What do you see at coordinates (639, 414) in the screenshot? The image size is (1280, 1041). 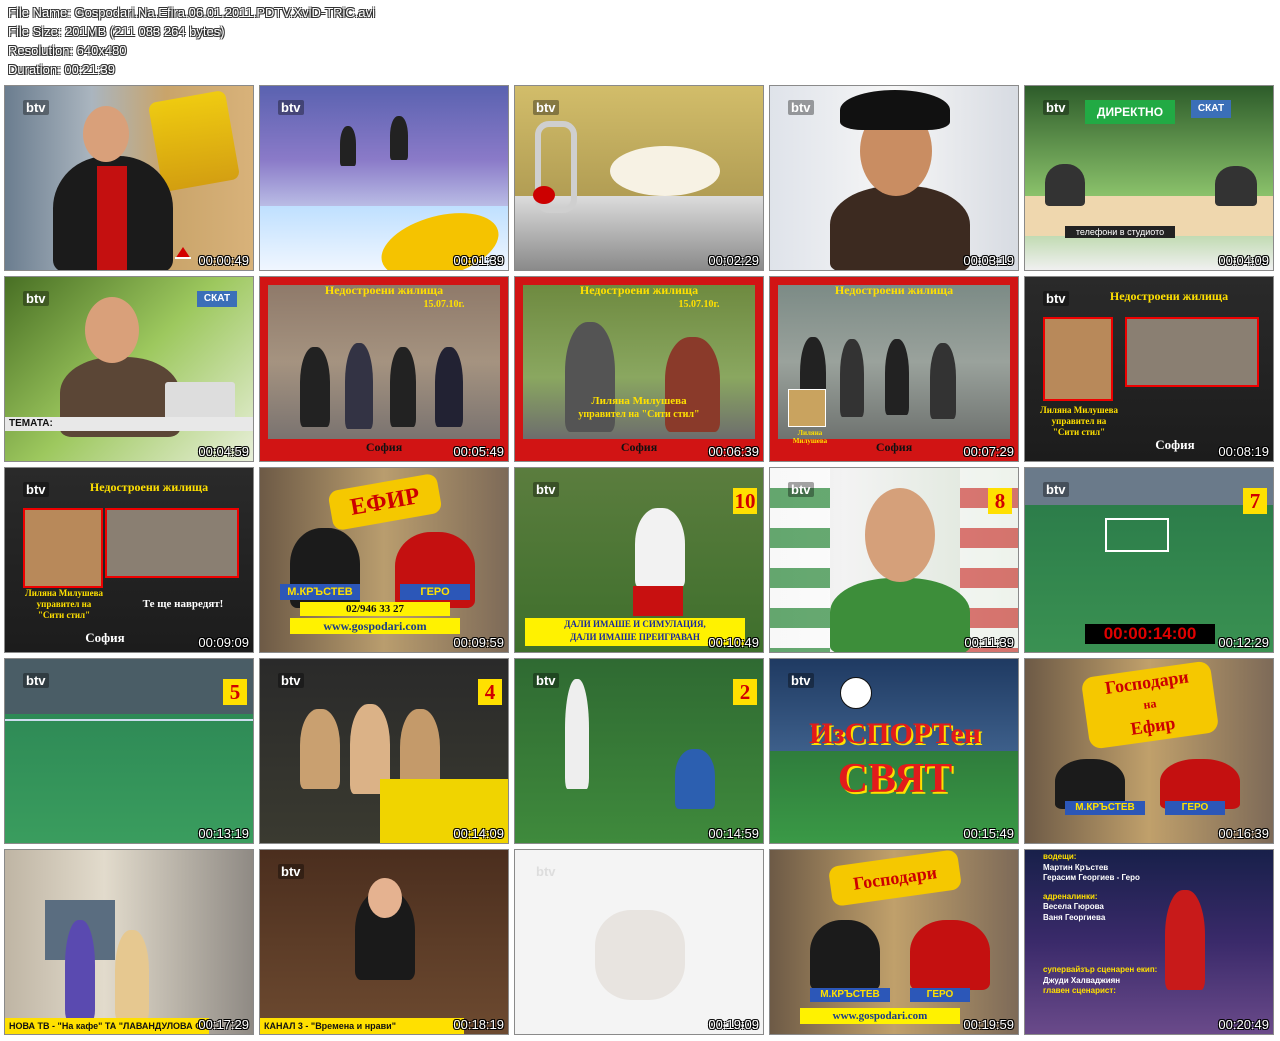 I see `speaker-role: управител на "Сити стил"` at bounding box center [639, 414].